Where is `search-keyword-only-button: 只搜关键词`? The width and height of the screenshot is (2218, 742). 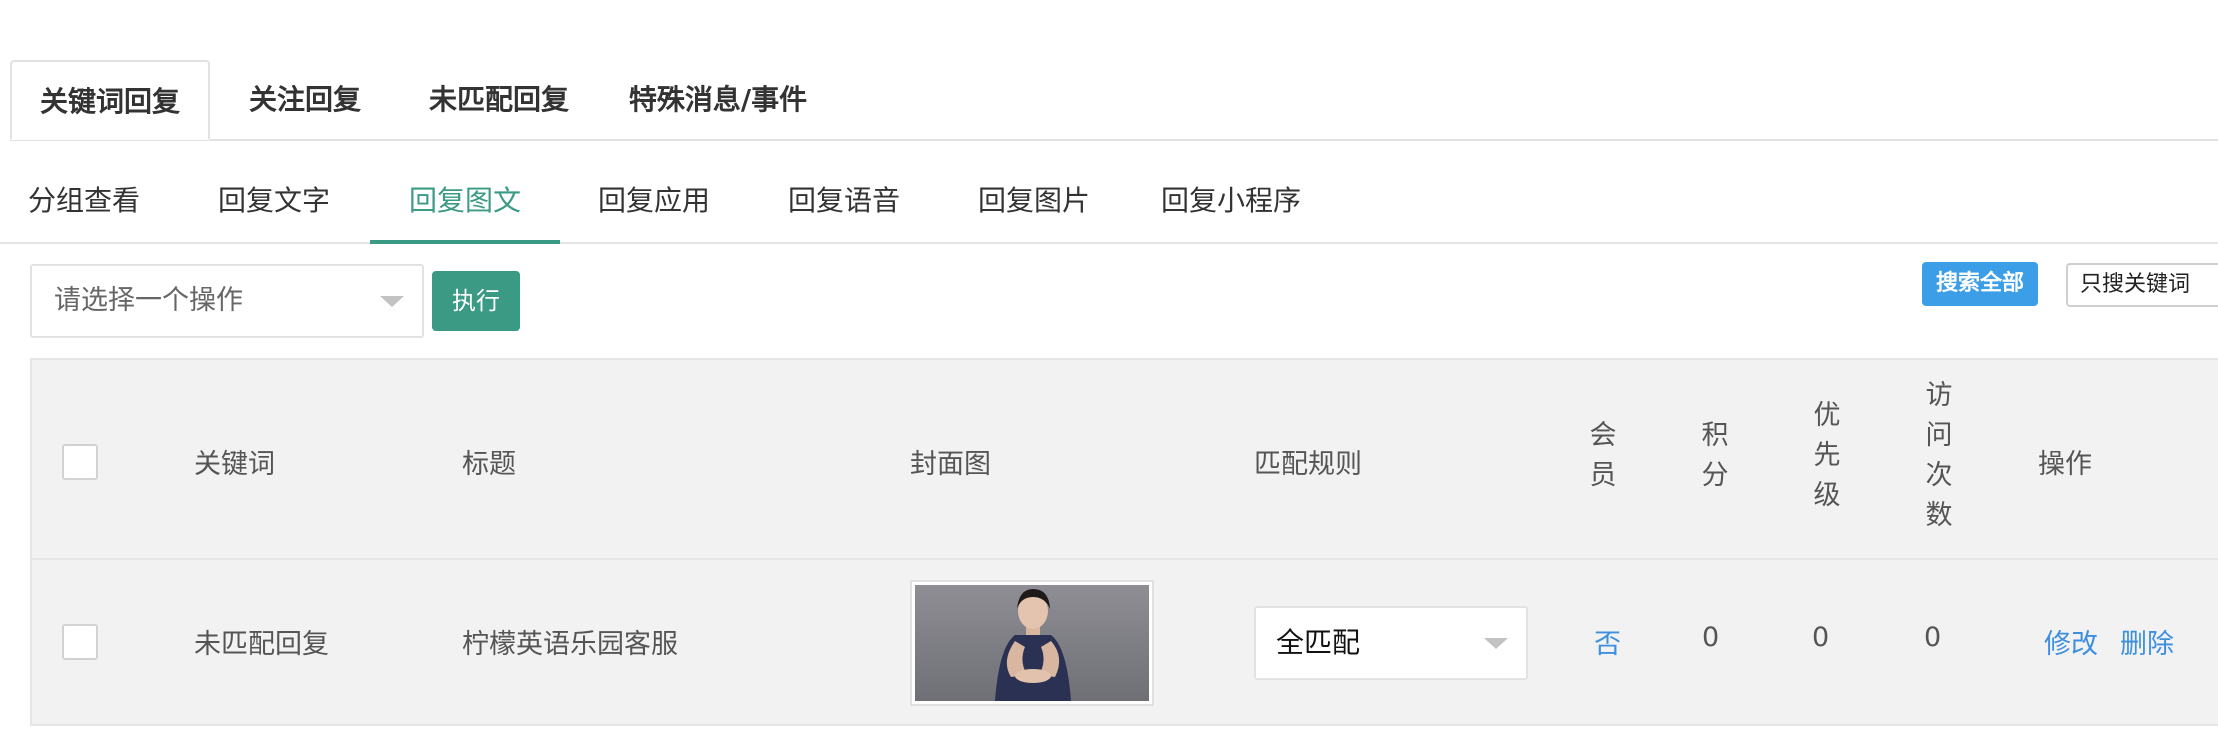
search-keyword-only-button: 只搜关键词 is located at coordinates (2142, 285).